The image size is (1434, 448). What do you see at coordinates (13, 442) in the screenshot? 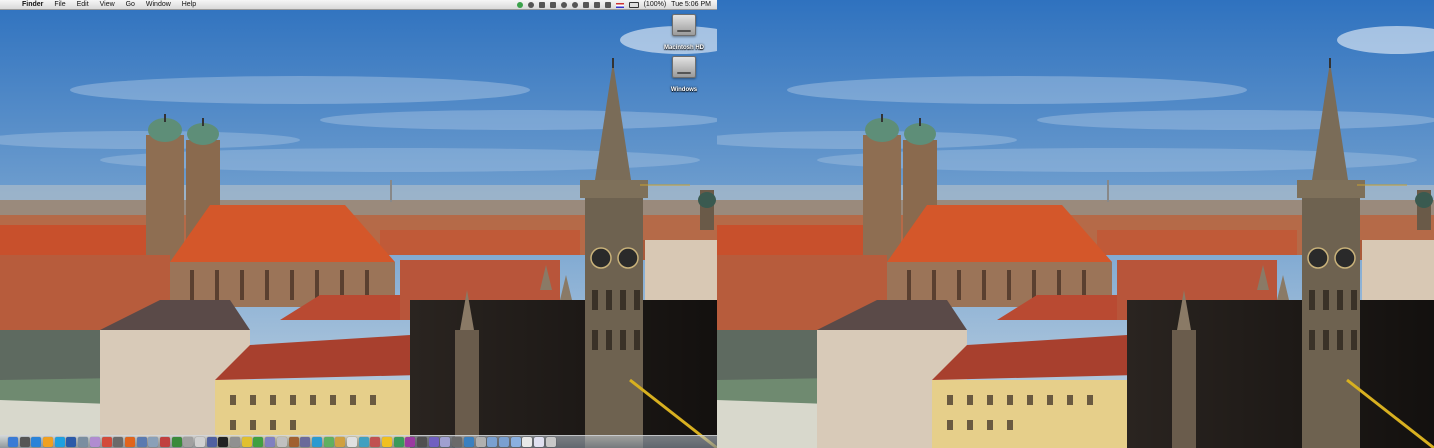
I see `finder-icon` at bounding box center [13, 442].